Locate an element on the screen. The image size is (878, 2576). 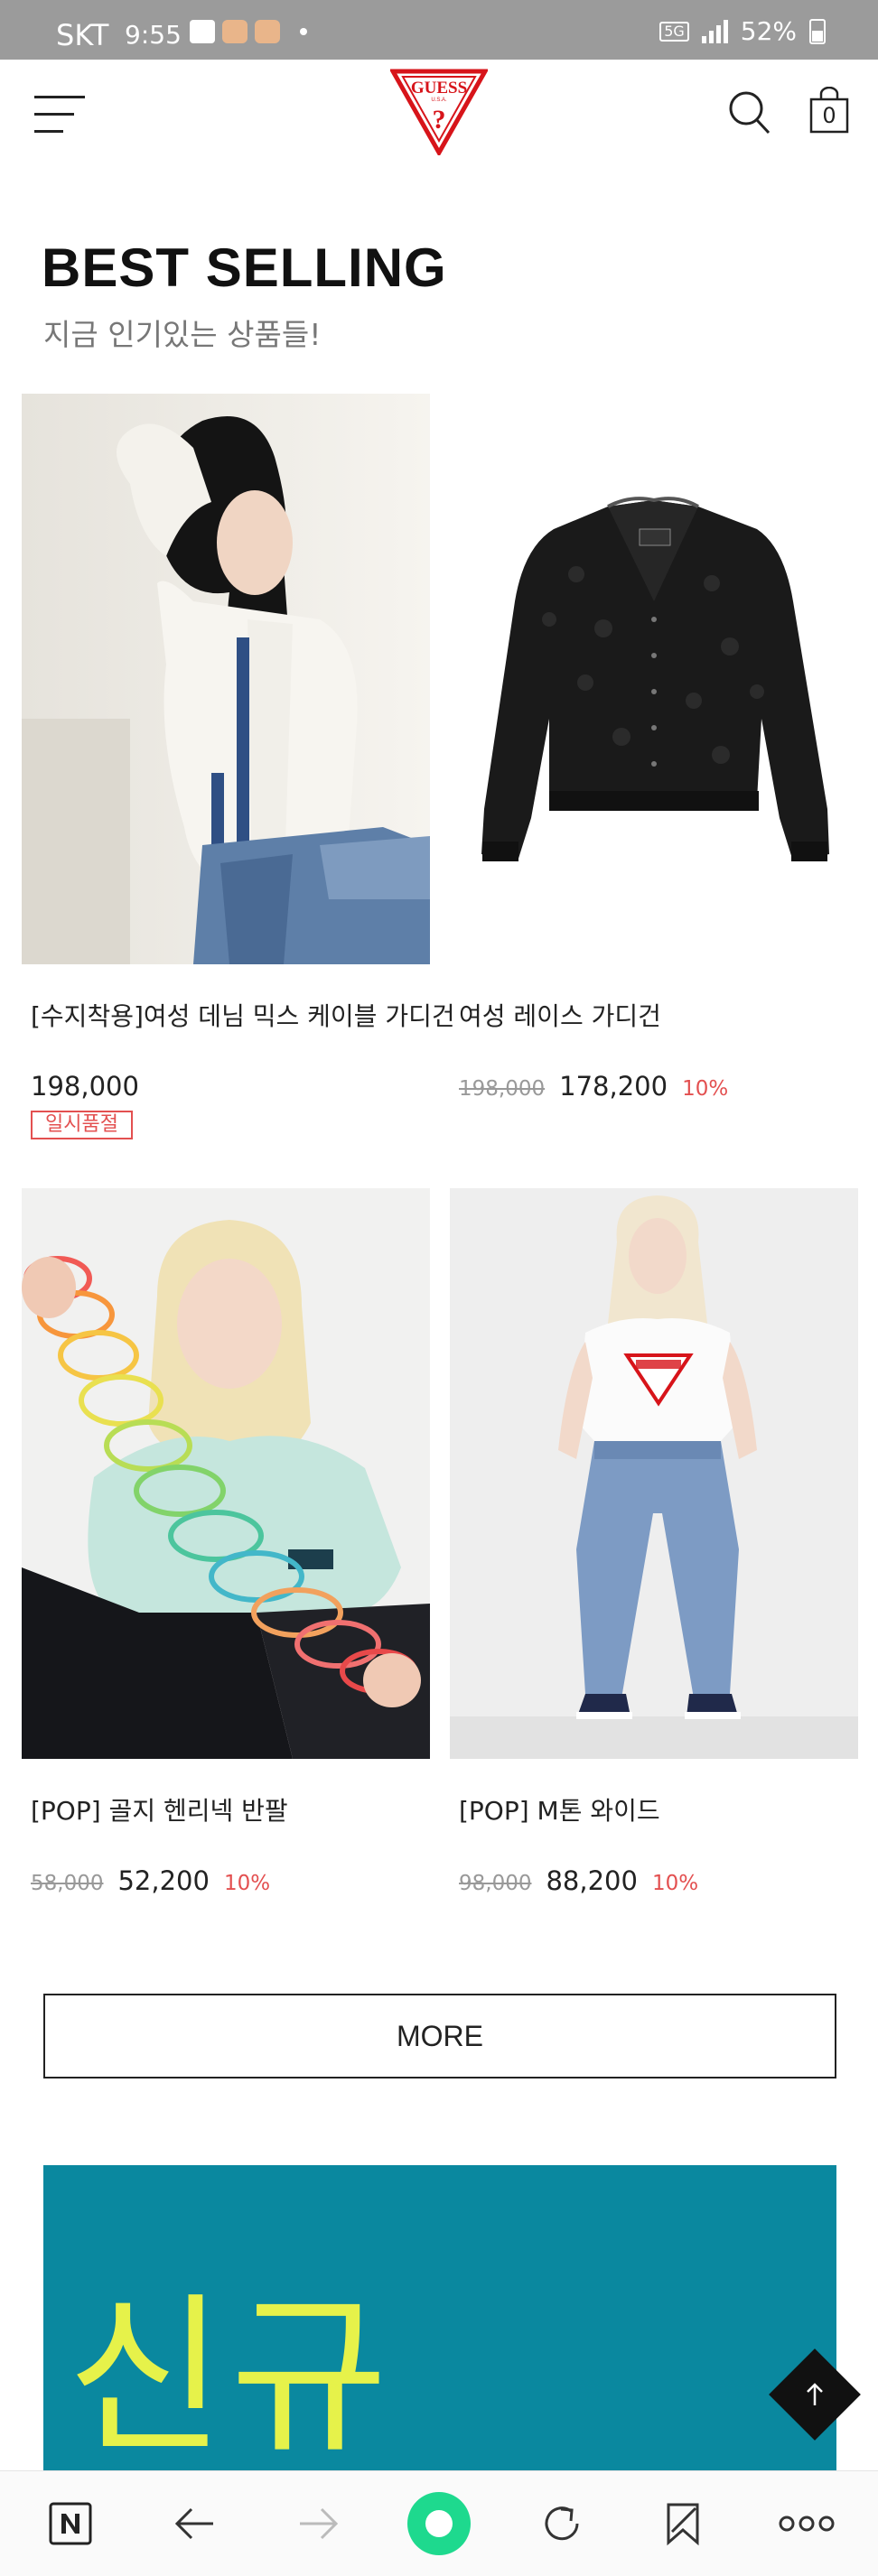
product-price-row: 58,000 52,200 10% is located at coordinates (150, 1880).